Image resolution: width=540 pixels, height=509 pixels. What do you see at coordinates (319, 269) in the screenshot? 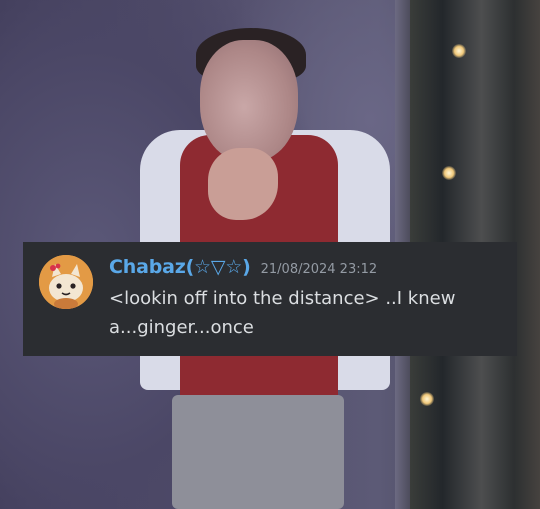
I see `timestamp: 21/08/2024 23:12` at bounding box center [319, 269].